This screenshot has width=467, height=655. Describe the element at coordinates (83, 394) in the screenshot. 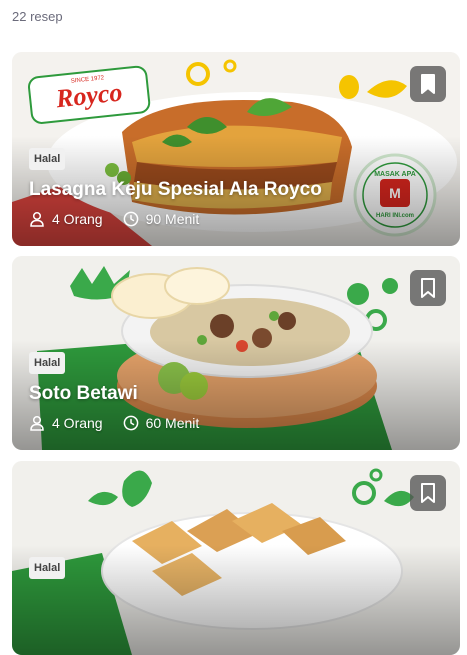

I see `recipe-title: Soto Betawi` at that location.